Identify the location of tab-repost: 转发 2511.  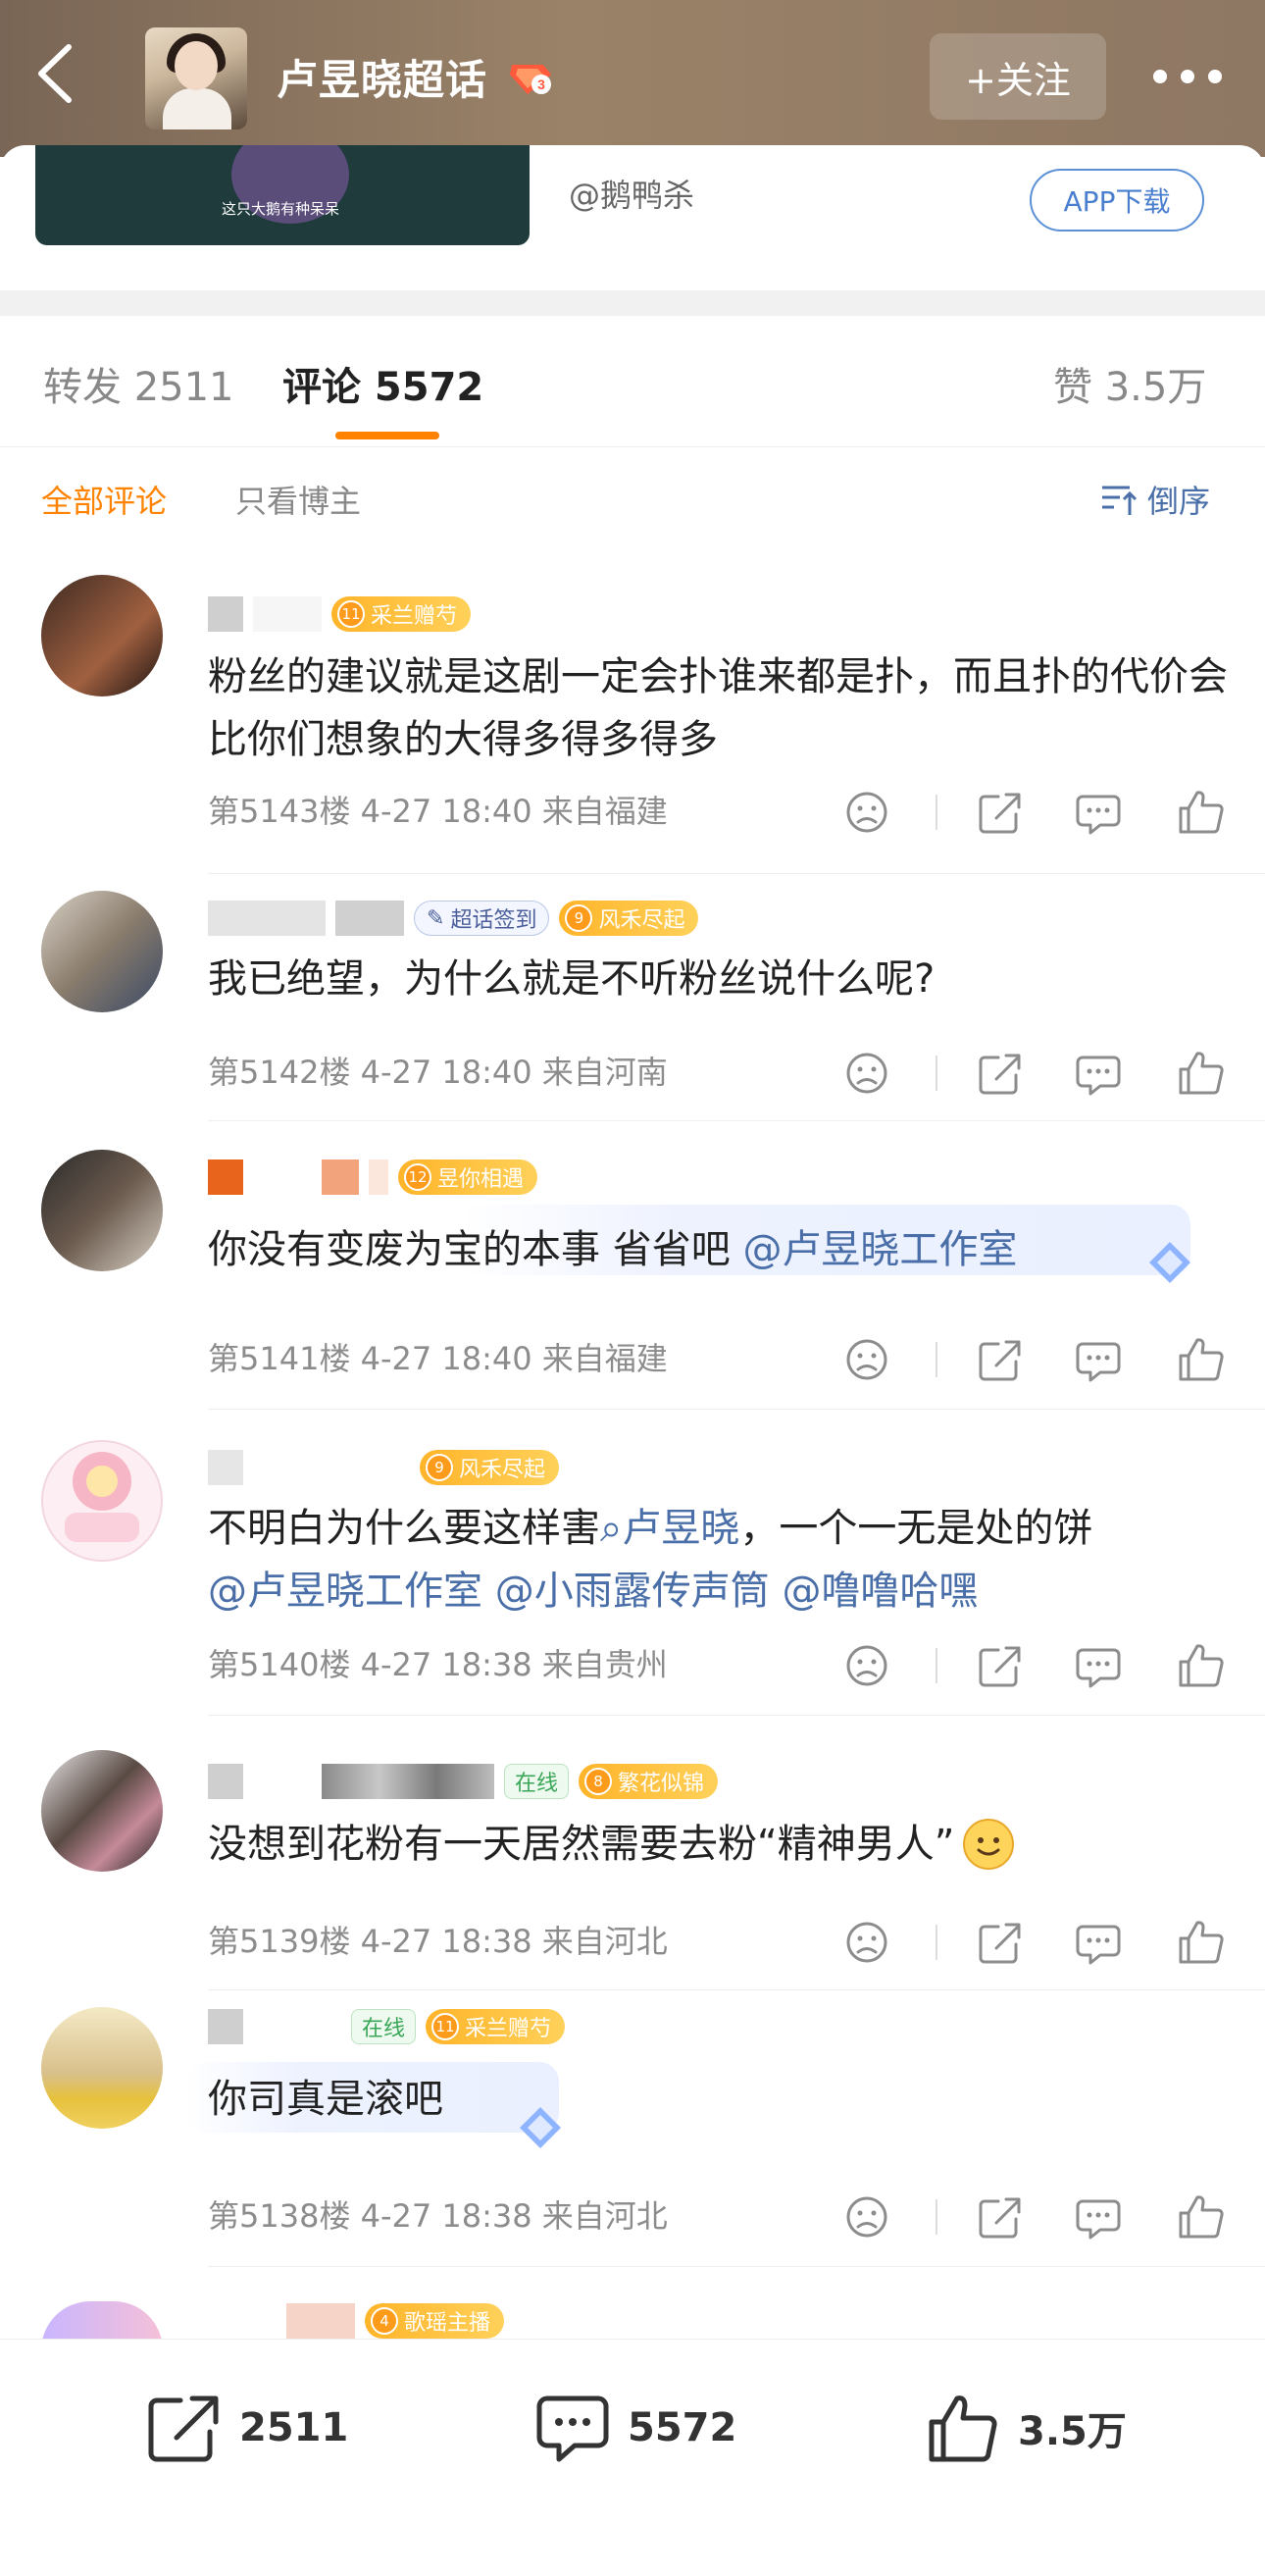
(139, 383).